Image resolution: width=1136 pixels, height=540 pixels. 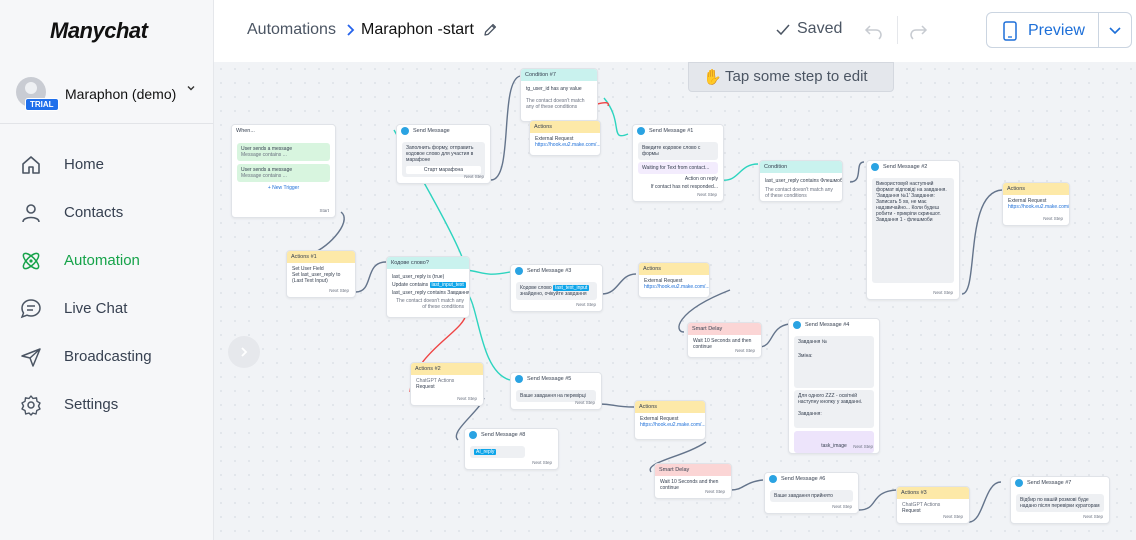 I want to click on toolbar-divider, so click(x=897, y=30).